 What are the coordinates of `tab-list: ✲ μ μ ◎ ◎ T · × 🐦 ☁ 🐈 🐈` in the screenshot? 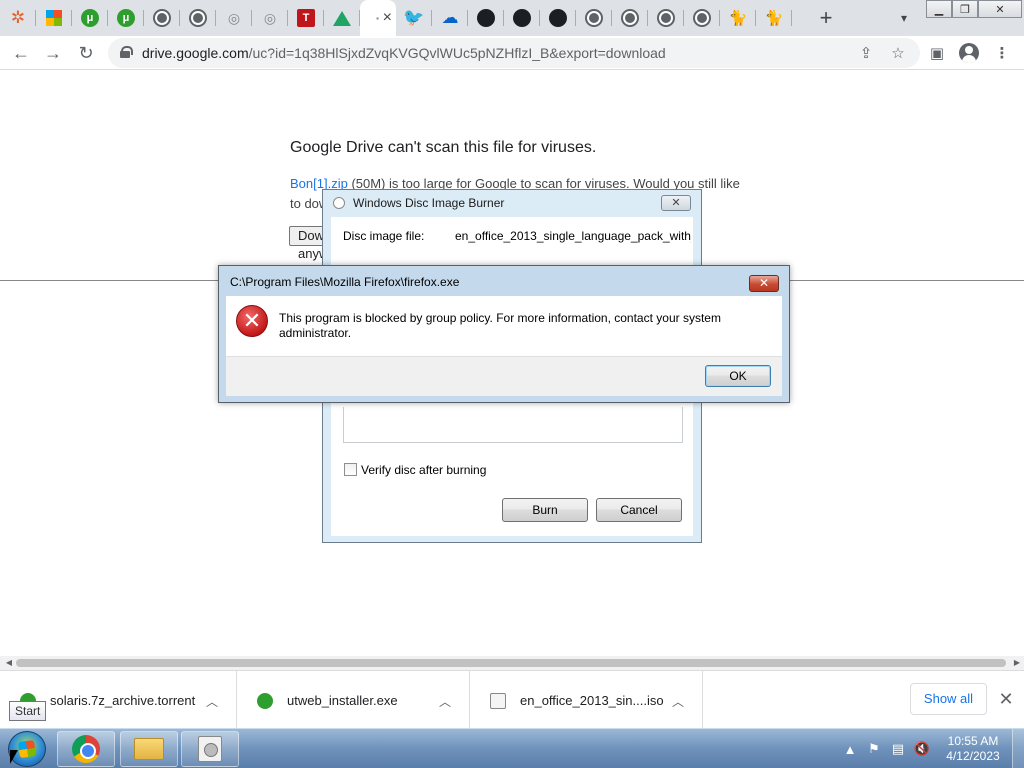 It's located at (396, 18).